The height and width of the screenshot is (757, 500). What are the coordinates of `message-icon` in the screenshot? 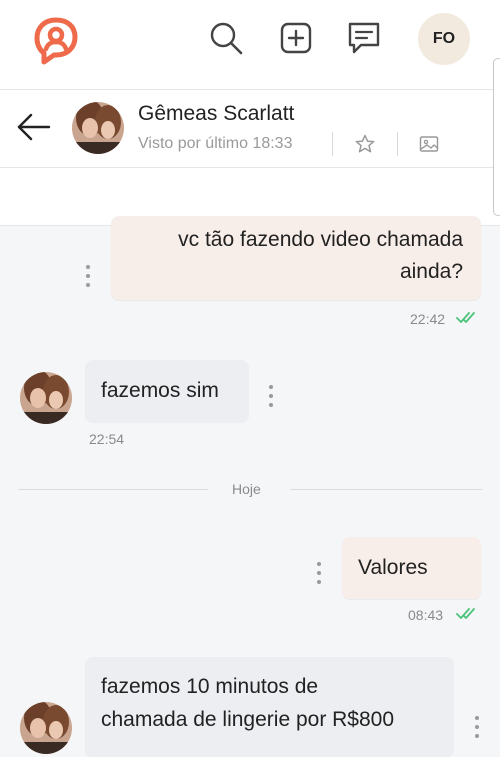 It's located at (364, 38).